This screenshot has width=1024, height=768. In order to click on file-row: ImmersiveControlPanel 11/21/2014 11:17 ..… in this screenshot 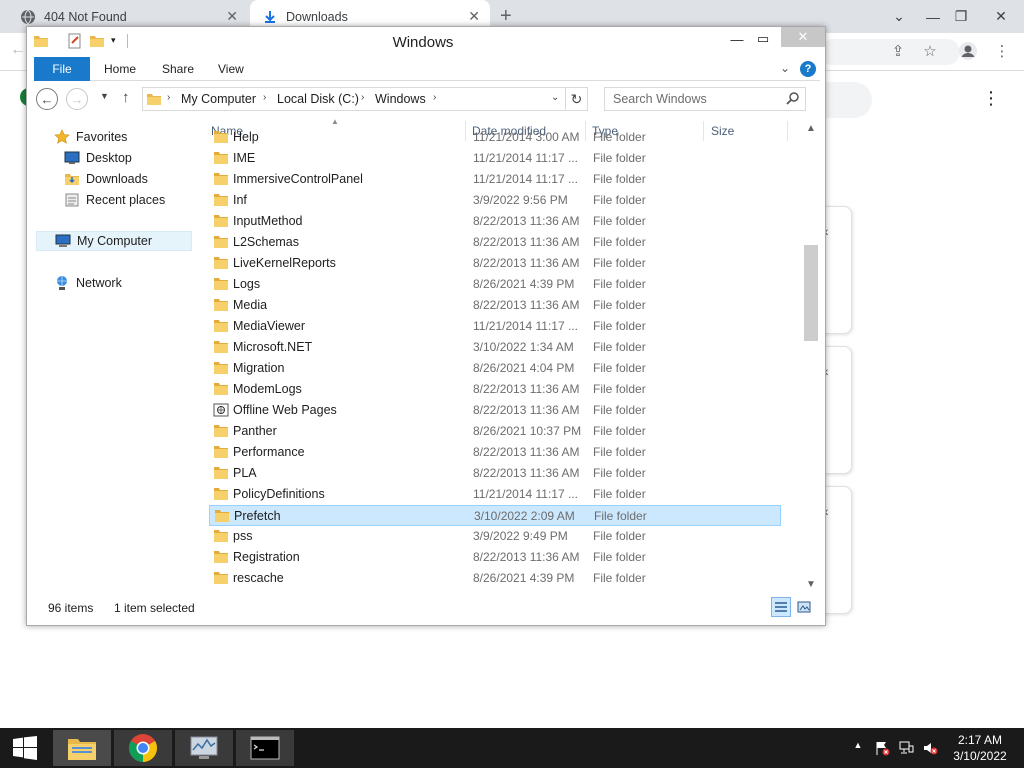, I will do `click(495, 179)`.